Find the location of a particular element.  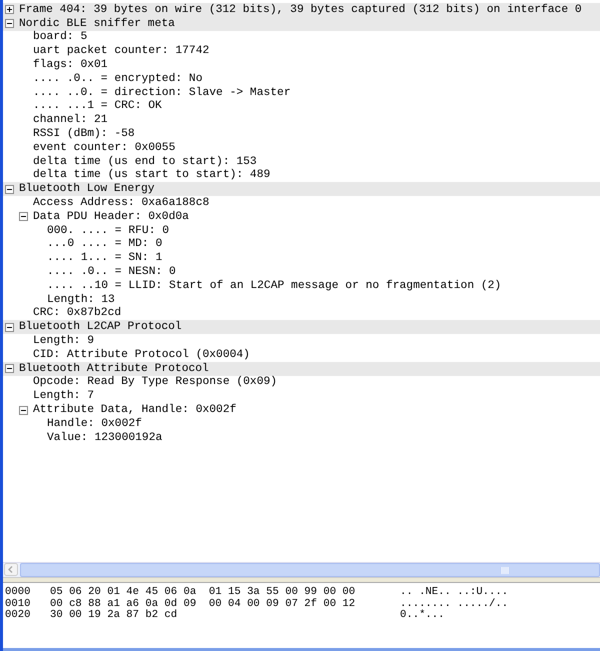

field-line: ...0 .... = MD: 0 is located at coordinates (104, 244).